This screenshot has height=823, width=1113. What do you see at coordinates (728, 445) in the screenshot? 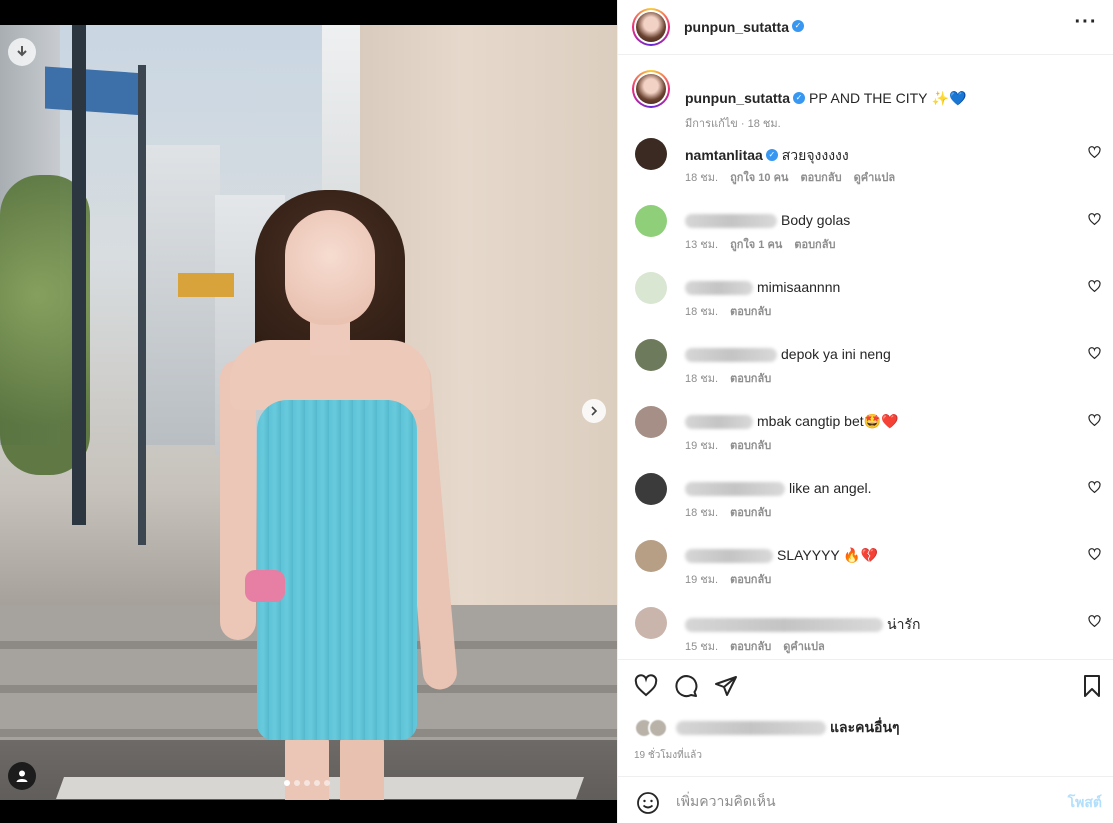
I see `comment-meta: 19 ชม. ตอบกลับ` at bounding box center [728, 445].